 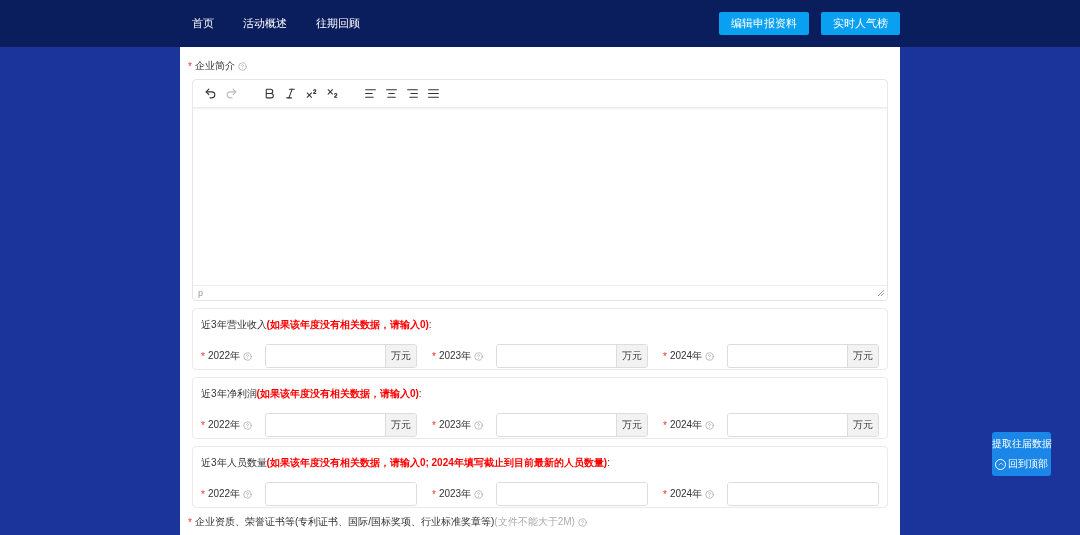 What do you see at coordinates (311, 93) in the screenshot?
I see `superscript-icon` at bounding box center [311, 93].